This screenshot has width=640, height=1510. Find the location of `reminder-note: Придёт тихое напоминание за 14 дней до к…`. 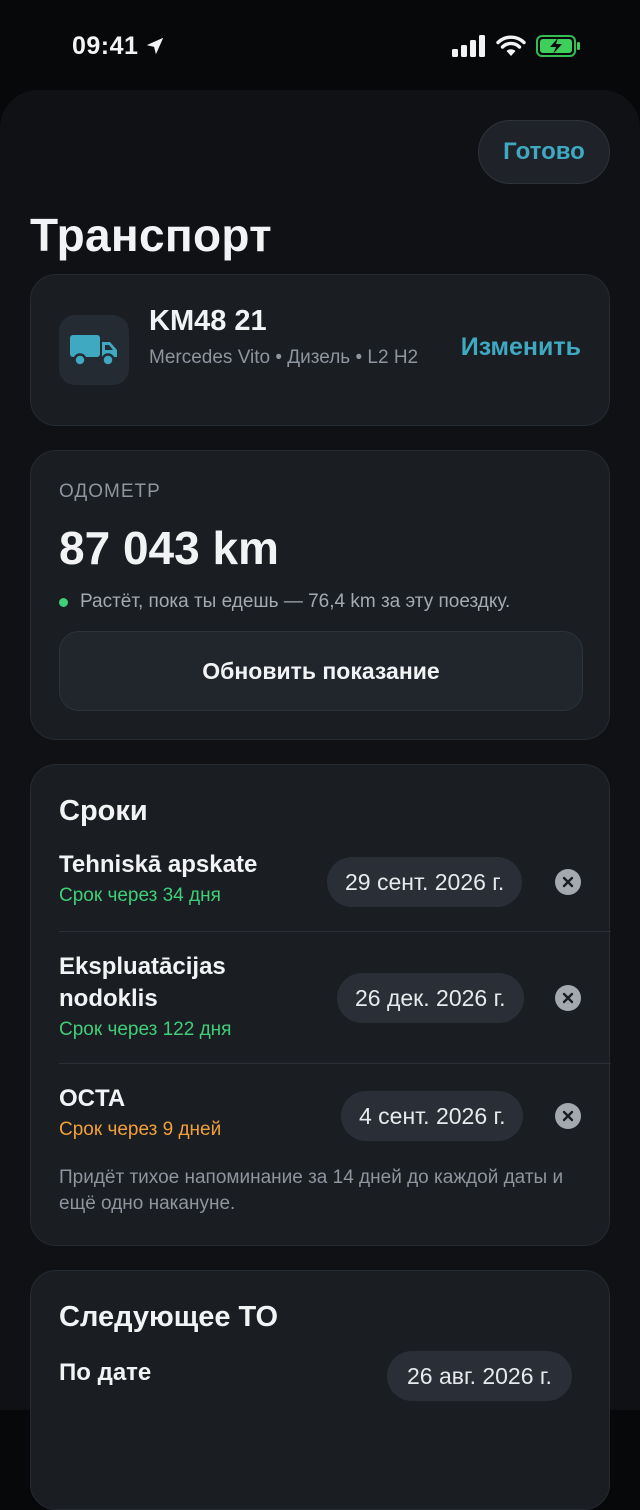

reminder-note: Придёт тихое напоминание за 14 дней до к… is located at coordinates (311, 1190).